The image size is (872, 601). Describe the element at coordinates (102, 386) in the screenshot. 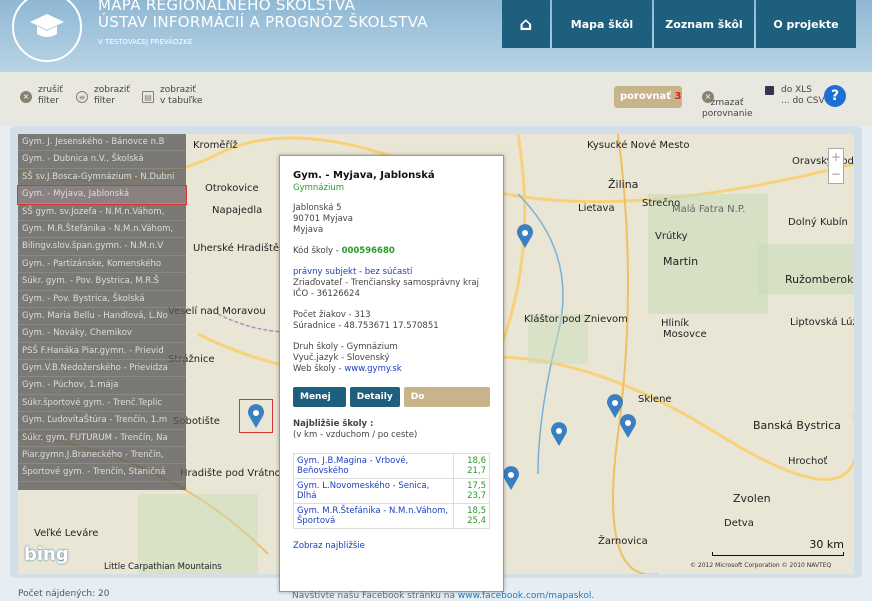

I see `list-item: Gym. - Púchov, 1.mája` at that location.